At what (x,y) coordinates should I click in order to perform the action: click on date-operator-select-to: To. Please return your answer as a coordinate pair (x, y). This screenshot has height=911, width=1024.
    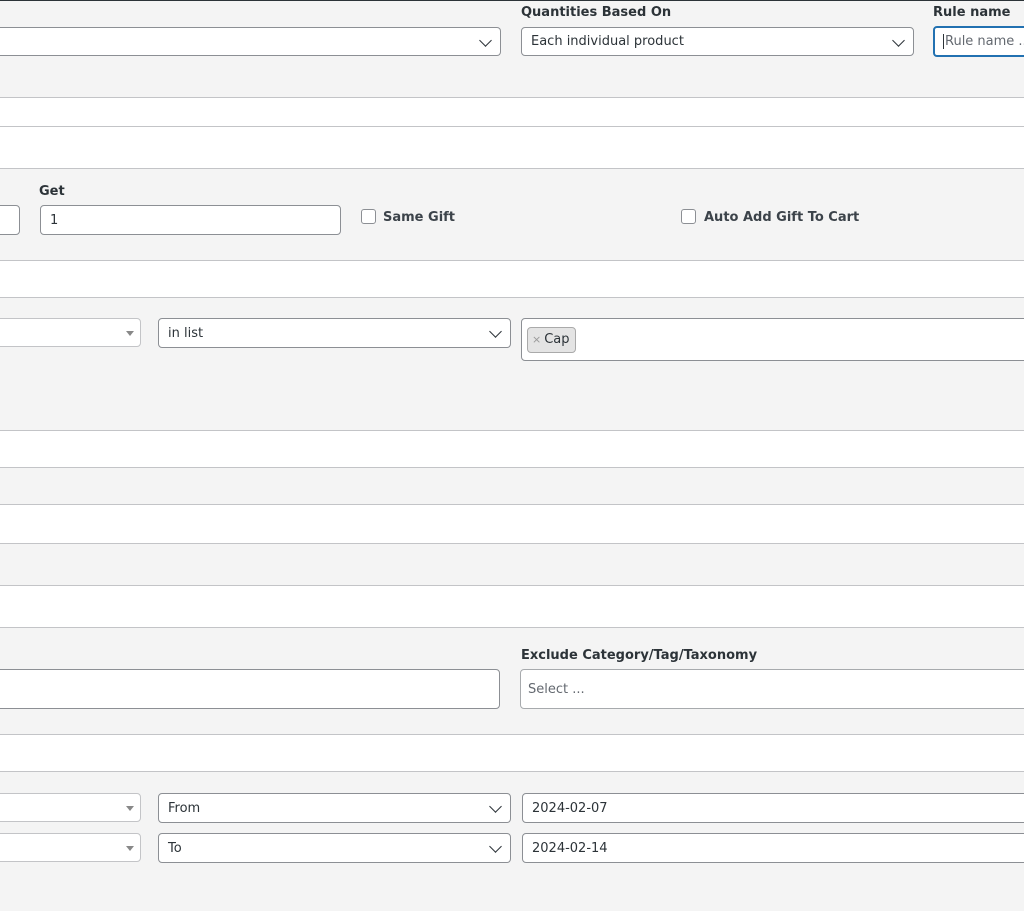
    Looking at the image, I should click on (334, 848).